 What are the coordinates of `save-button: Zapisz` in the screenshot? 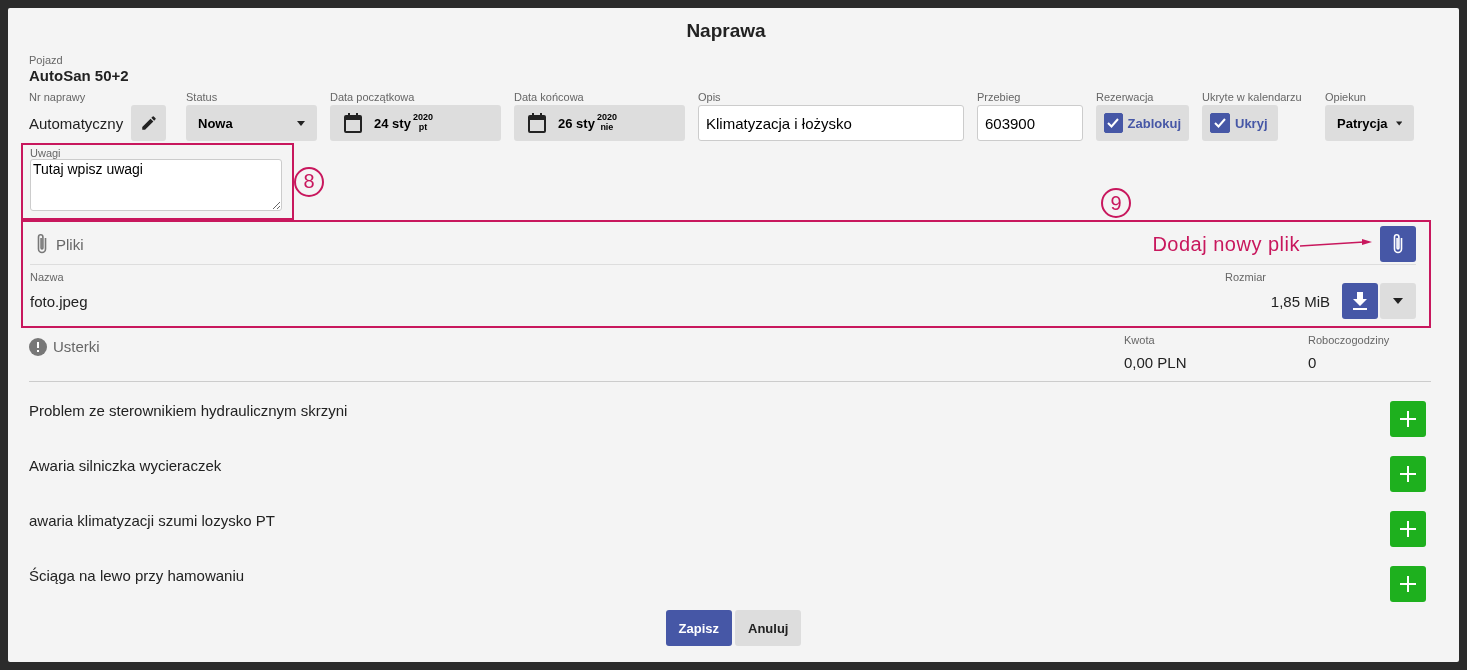 It's located at (698, 628).